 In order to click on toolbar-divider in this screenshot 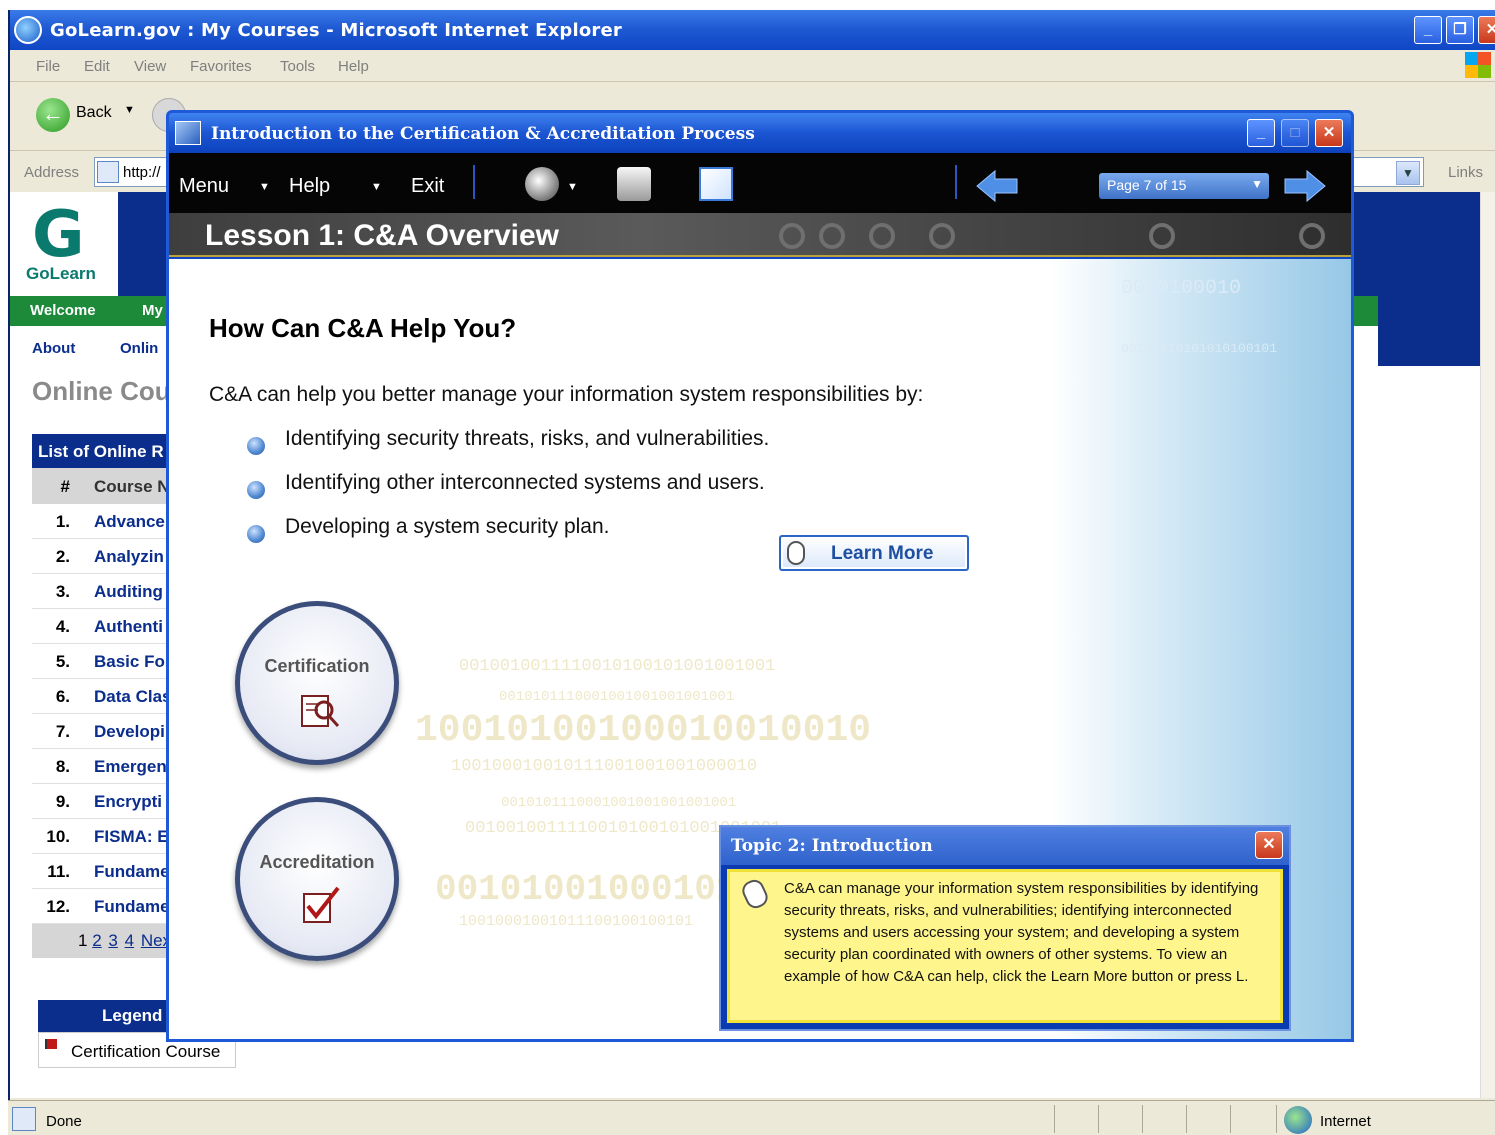, I will do `click(956, 182)`.